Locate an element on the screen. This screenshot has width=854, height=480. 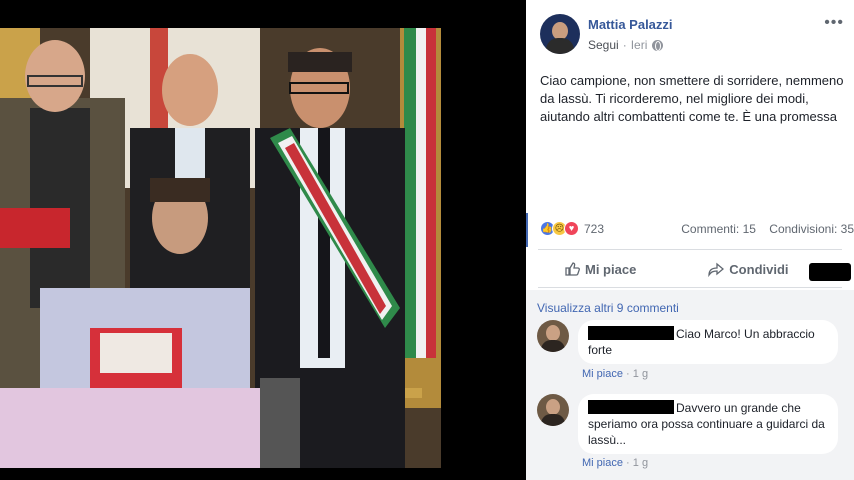
post-meta-row: Segui · Ieri is located at coordinates (630, 45).